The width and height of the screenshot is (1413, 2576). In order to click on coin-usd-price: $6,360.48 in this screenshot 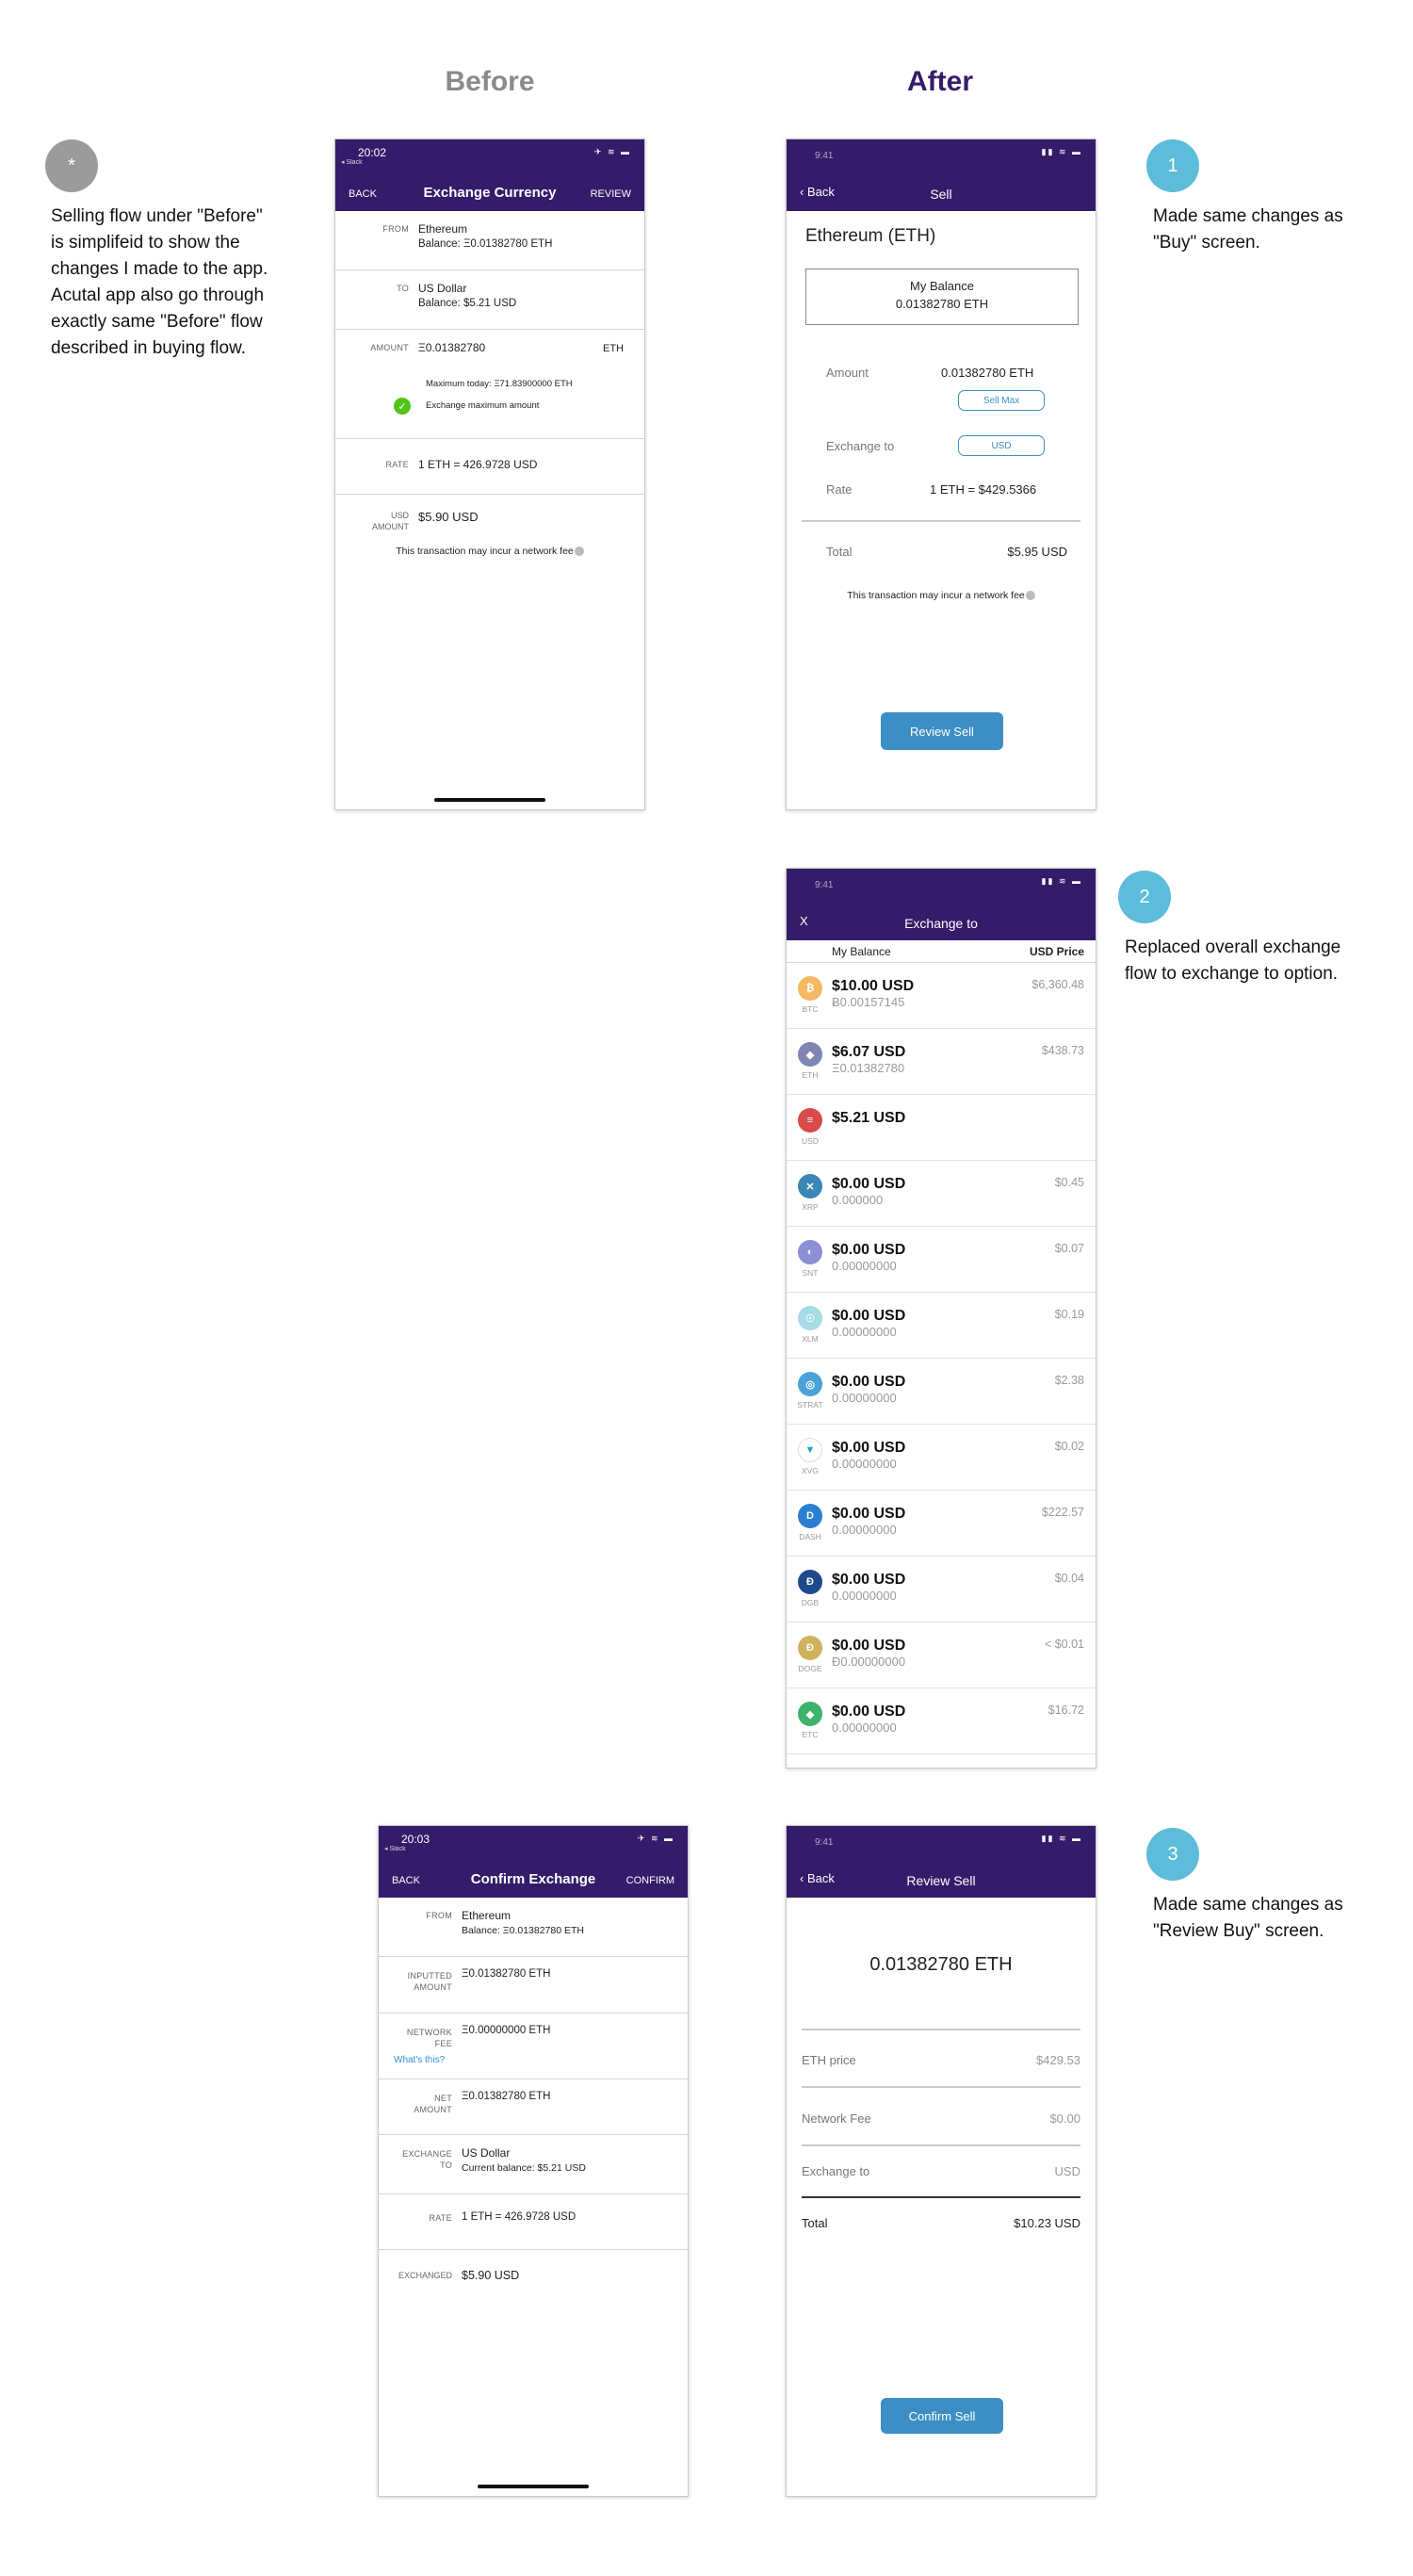, I will do `click(1057, 984)`.